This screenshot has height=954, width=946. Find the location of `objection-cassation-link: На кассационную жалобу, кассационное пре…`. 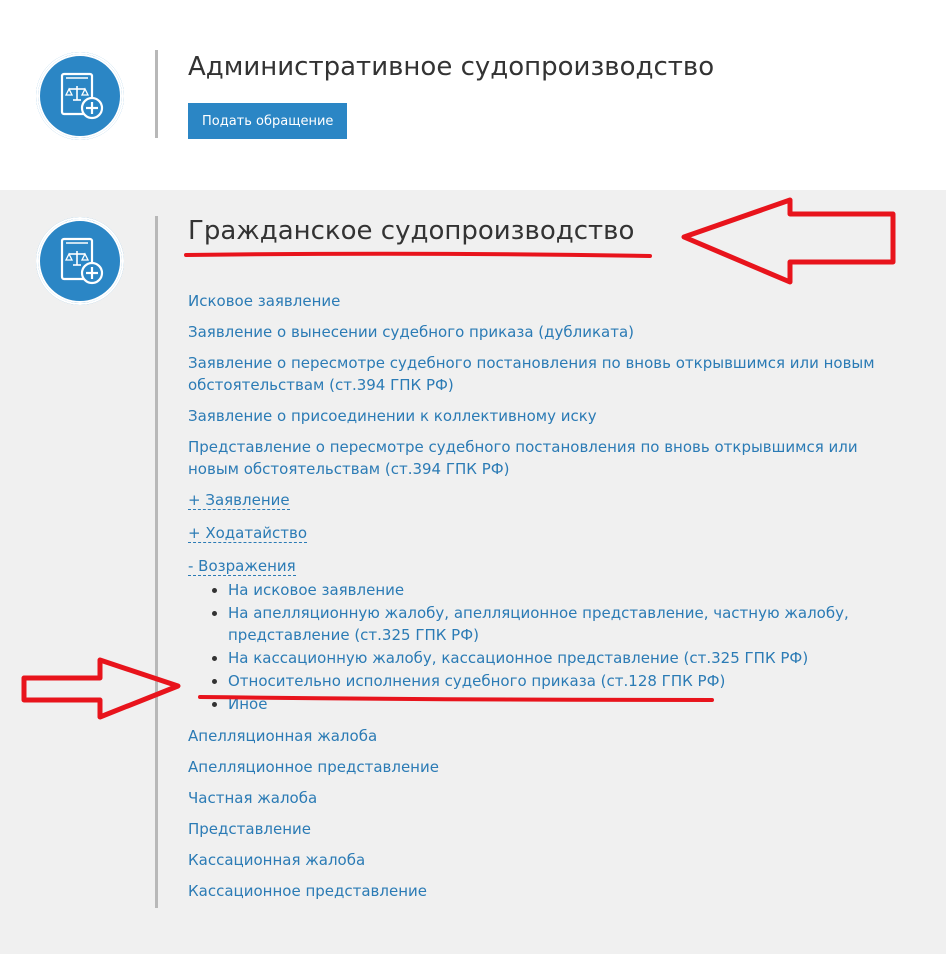

objection-cassation-link: На кассационную жалобу, кассационное пре… is located at coordinates (518, 658).